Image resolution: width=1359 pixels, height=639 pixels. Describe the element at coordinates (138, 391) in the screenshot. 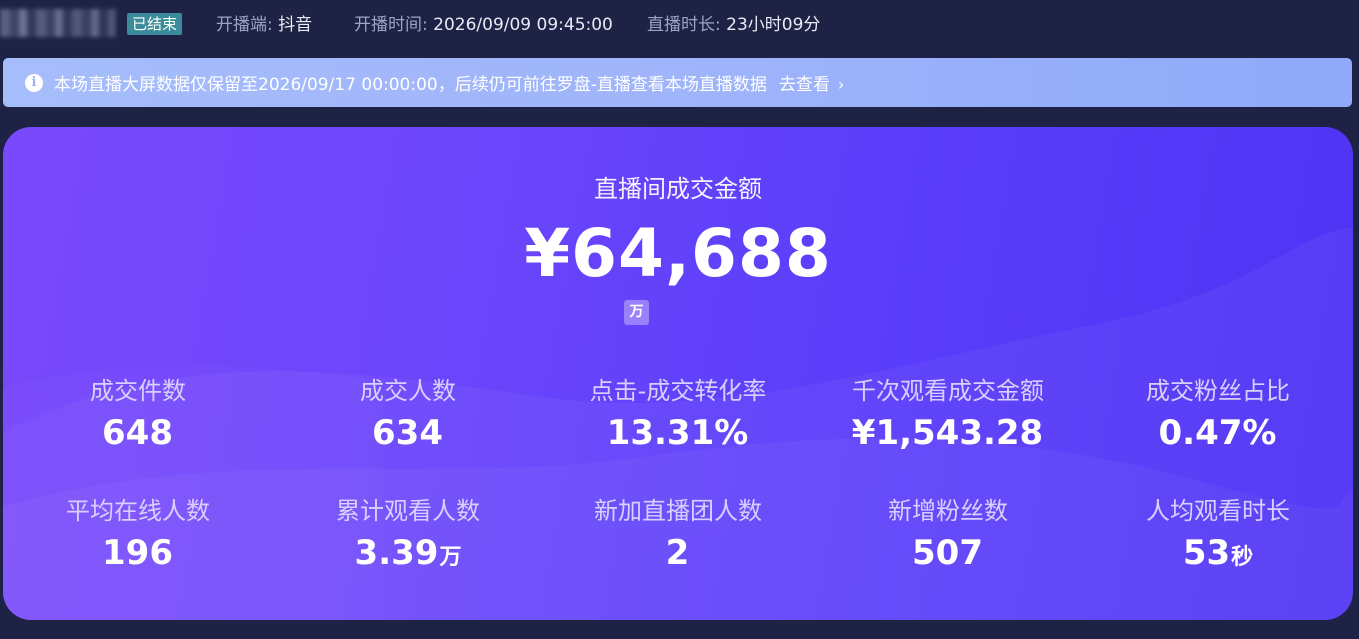

I see `metric-label: 成交件数` at that location.